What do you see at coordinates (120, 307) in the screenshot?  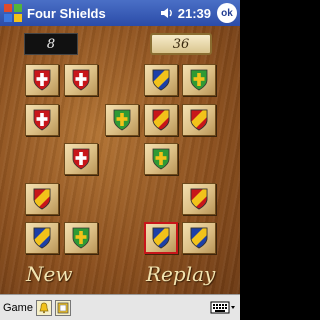 I see `menu-bar: Game` at bounding box center [120, 307].